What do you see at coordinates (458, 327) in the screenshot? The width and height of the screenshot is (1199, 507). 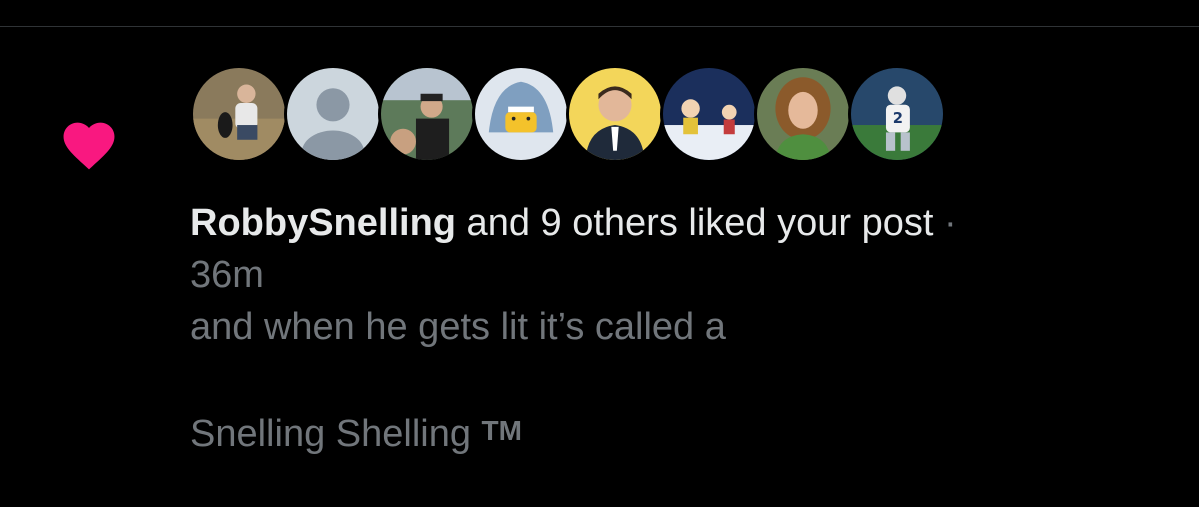 I see `post-line-1: and when he gets lit it’s called a` at bounding box center [458, 327].